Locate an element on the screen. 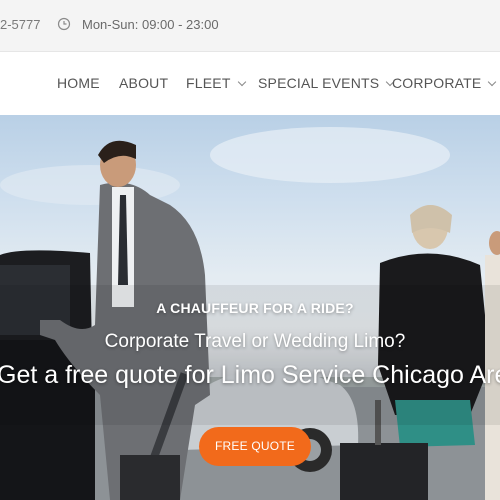  nav-item-special-events: SPECIAL EVENTS is located at coordinates (326, 83).